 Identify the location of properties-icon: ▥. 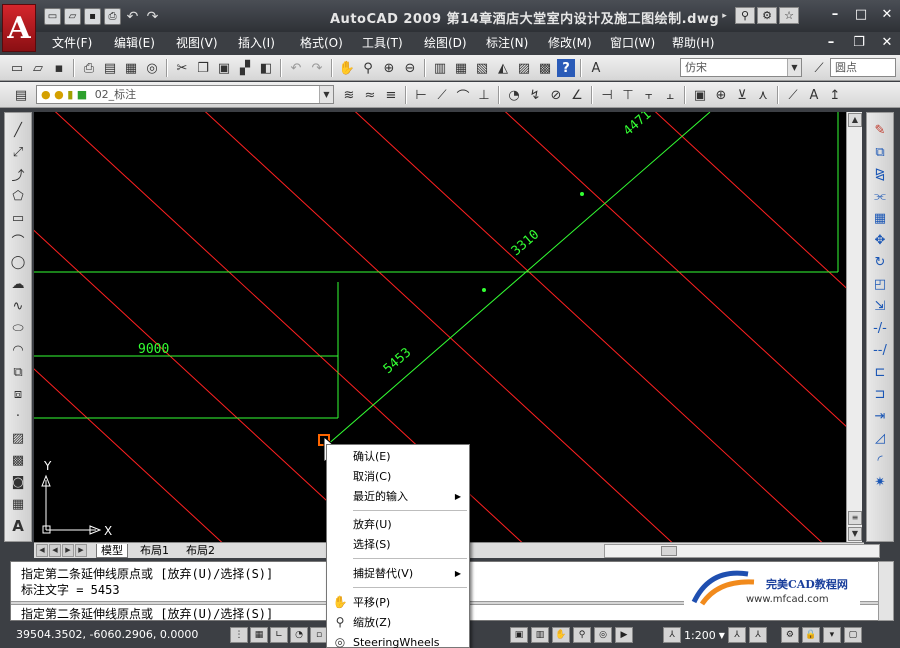
(440, 68).